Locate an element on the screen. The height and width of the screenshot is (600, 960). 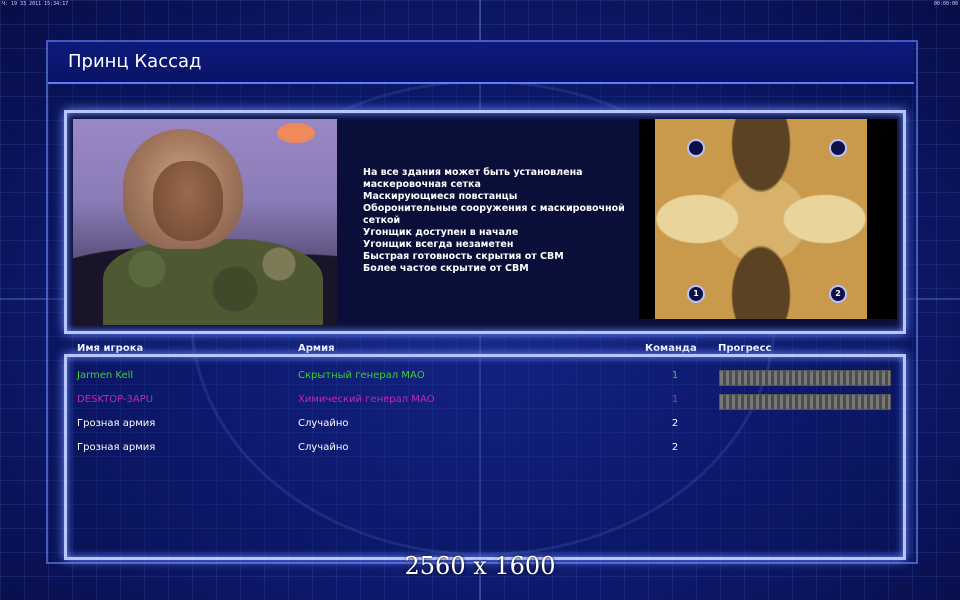
trait-item: Более частое скрытие от СВМ is located at coordinates (446, 268).